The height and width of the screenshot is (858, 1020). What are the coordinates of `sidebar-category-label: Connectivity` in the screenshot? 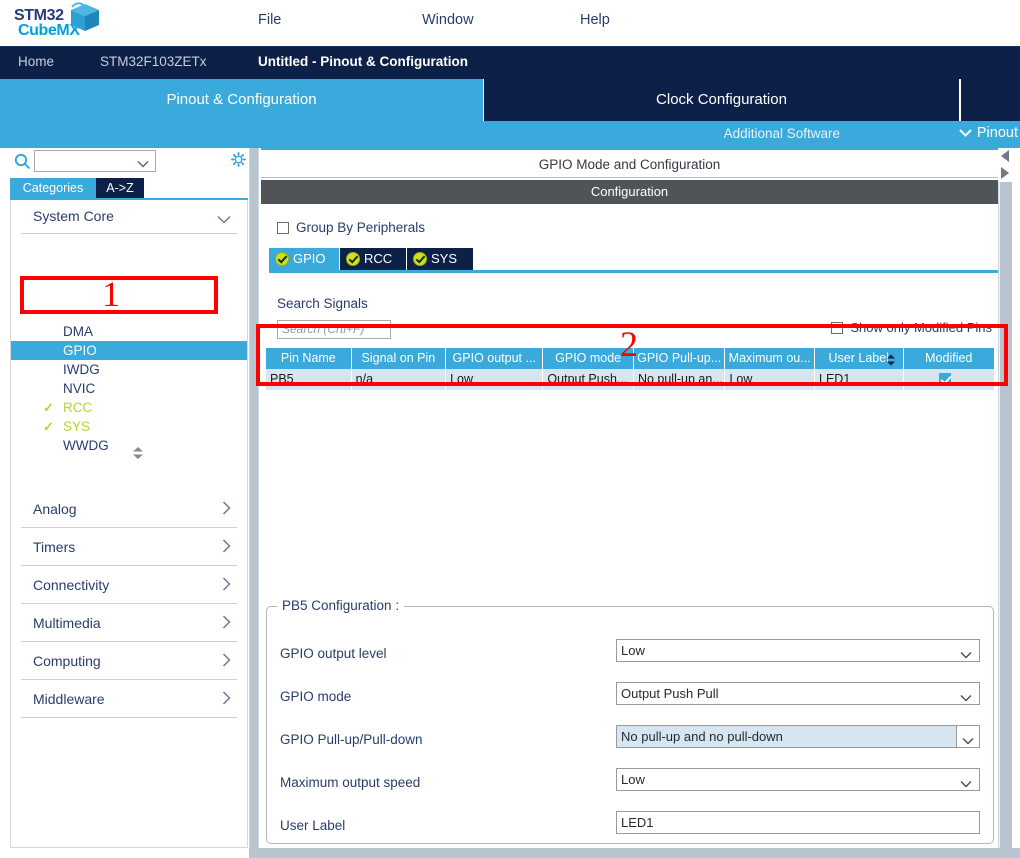 It's located at (71, 585).